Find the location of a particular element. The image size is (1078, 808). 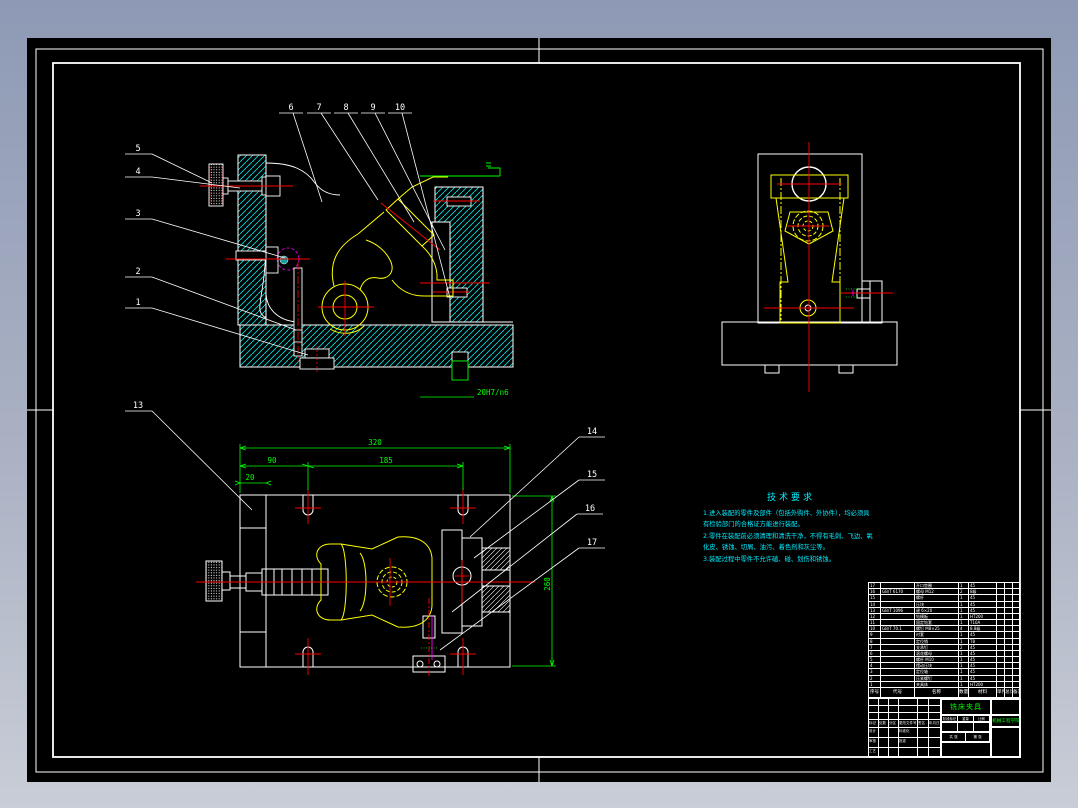

title-block-stage-row: 阶段标记 重量 比例 is located at coordinates (966, 718).